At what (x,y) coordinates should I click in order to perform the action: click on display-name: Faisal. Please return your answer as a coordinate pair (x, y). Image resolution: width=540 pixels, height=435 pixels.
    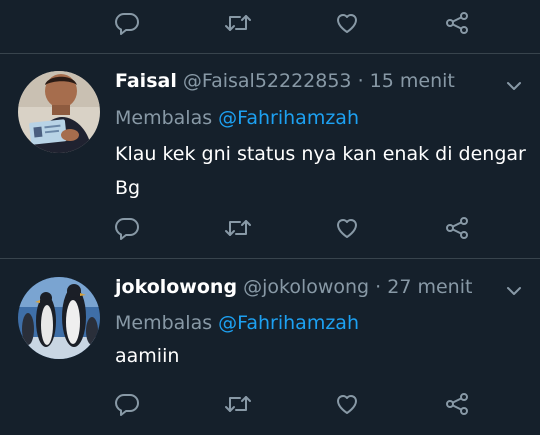
    Looking at the image, I should click on (146, 81).